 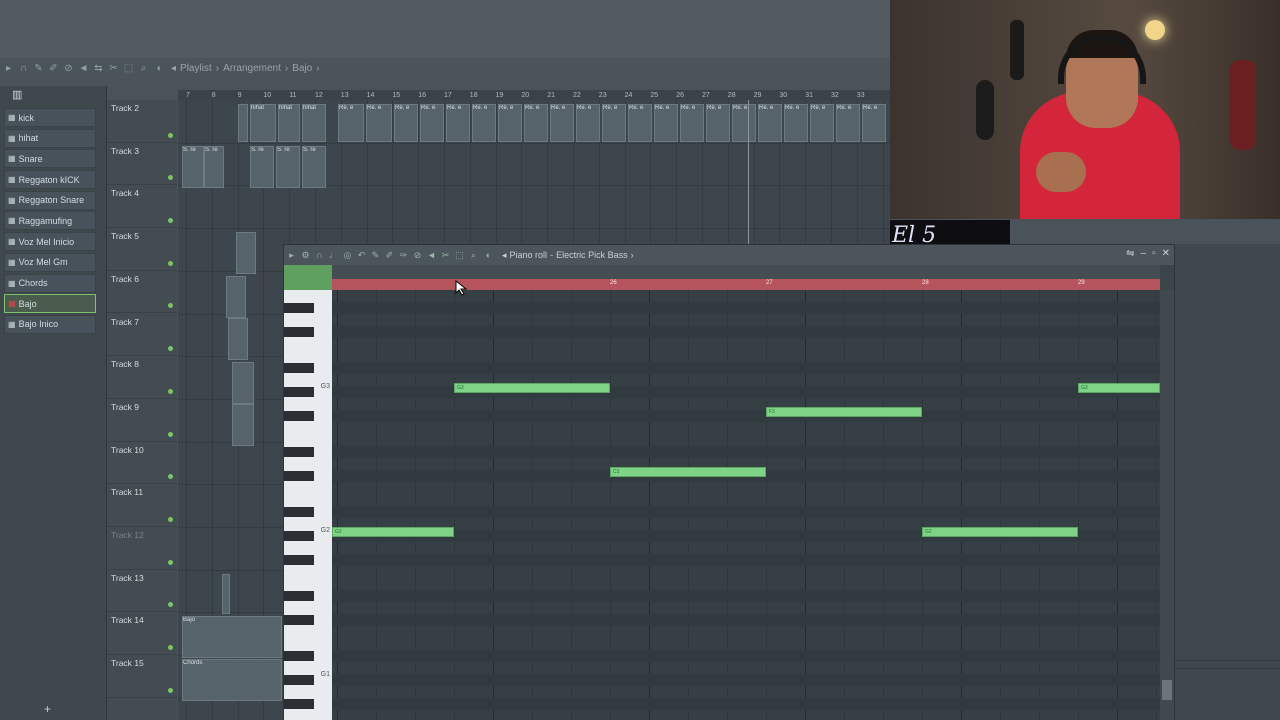 What do you see at coordinates (158, 68) in the screenshot?
I see `playback-icon: ◖` at bounding box center [158, 68].